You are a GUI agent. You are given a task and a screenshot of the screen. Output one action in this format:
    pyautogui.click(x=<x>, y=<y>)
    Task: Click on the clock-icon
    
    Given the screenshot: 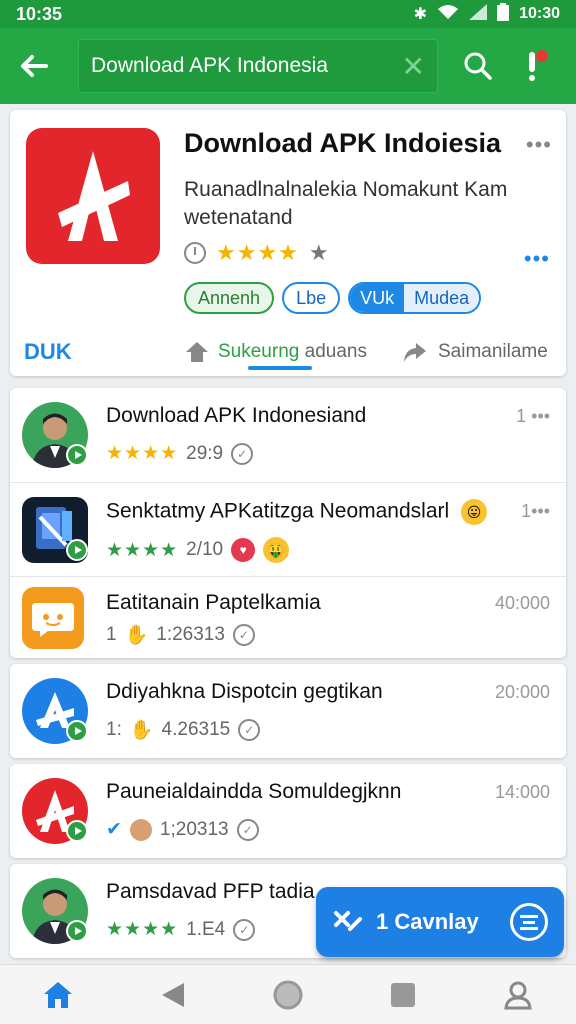 What is the action you would take?
    pyautogui.click(x=195, y=253)
    